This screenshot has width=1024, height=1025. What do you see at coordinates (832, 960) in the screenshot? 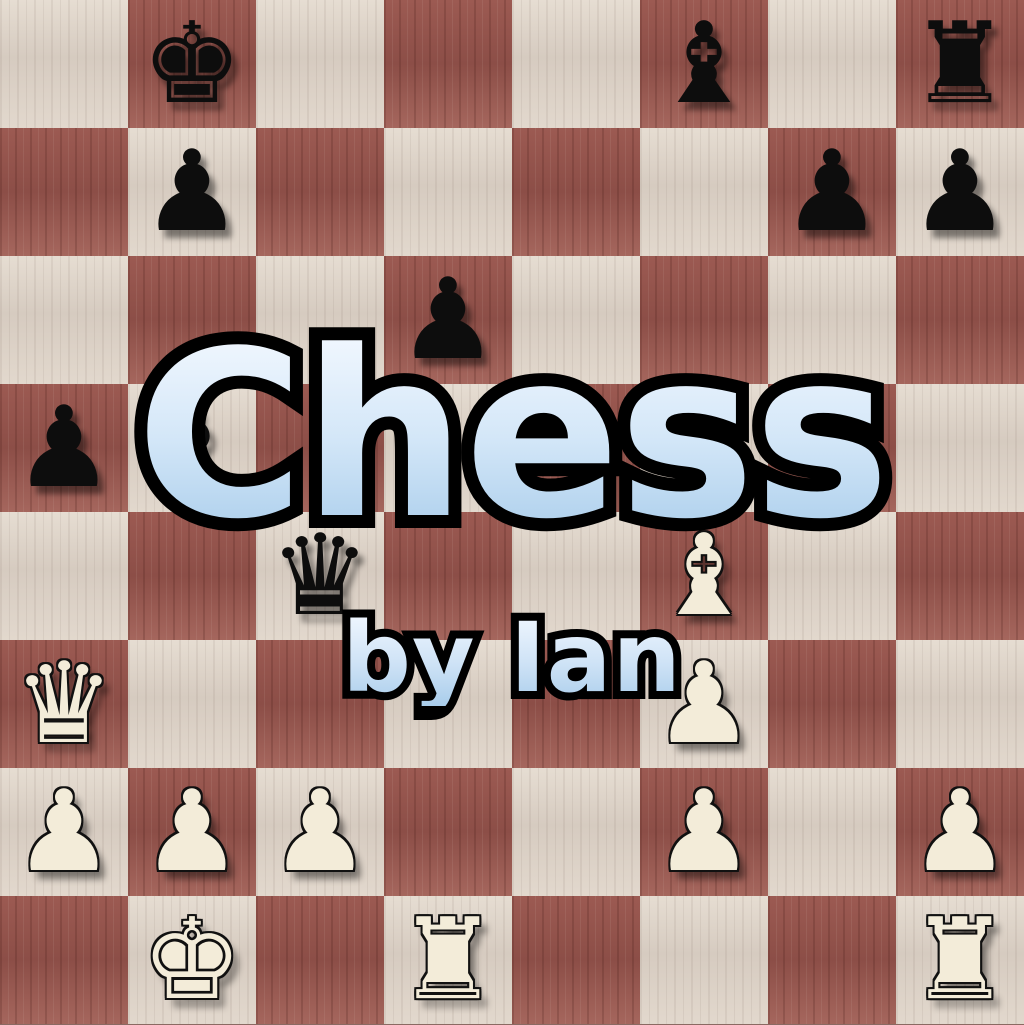
I see `square-g1` at bounding box center [832, 960].